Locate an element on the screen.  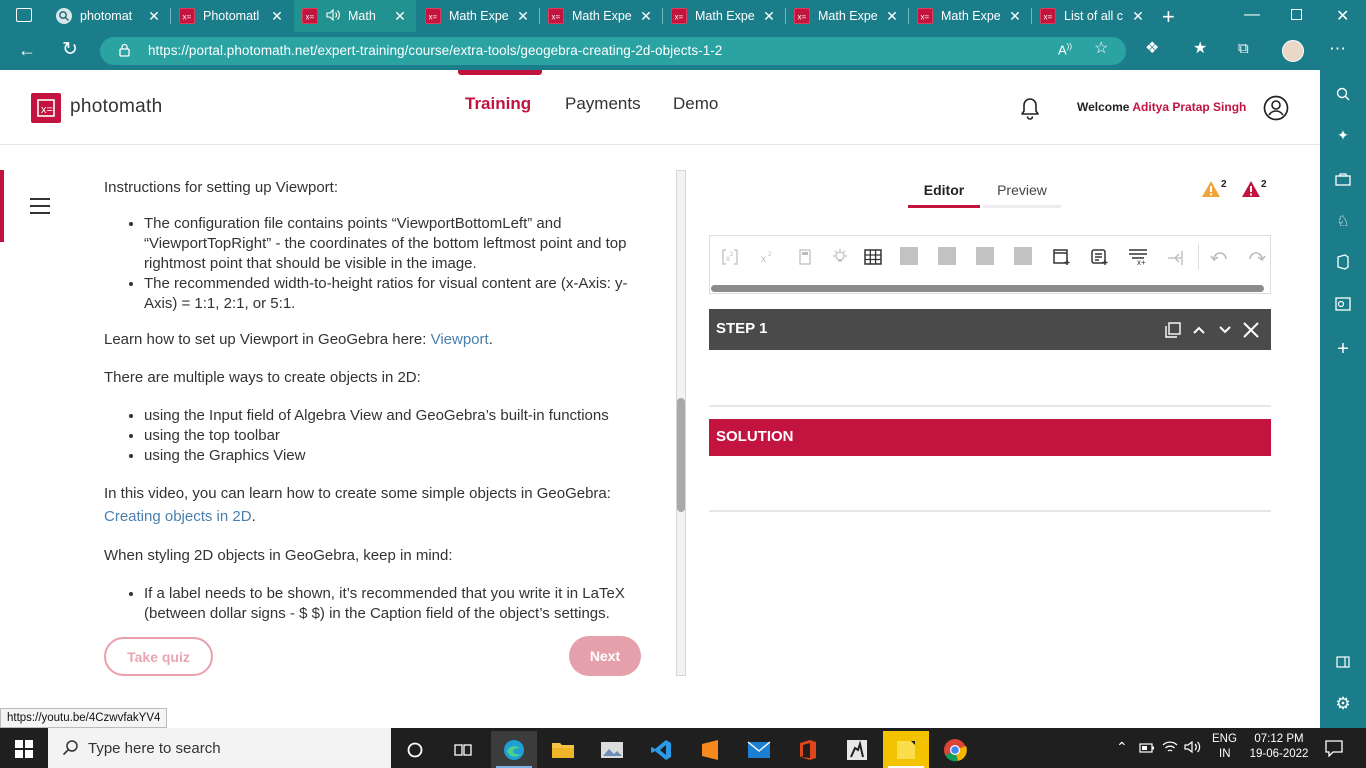
browser-tab: x= Math ✕ is located at coordinates (355, 16).